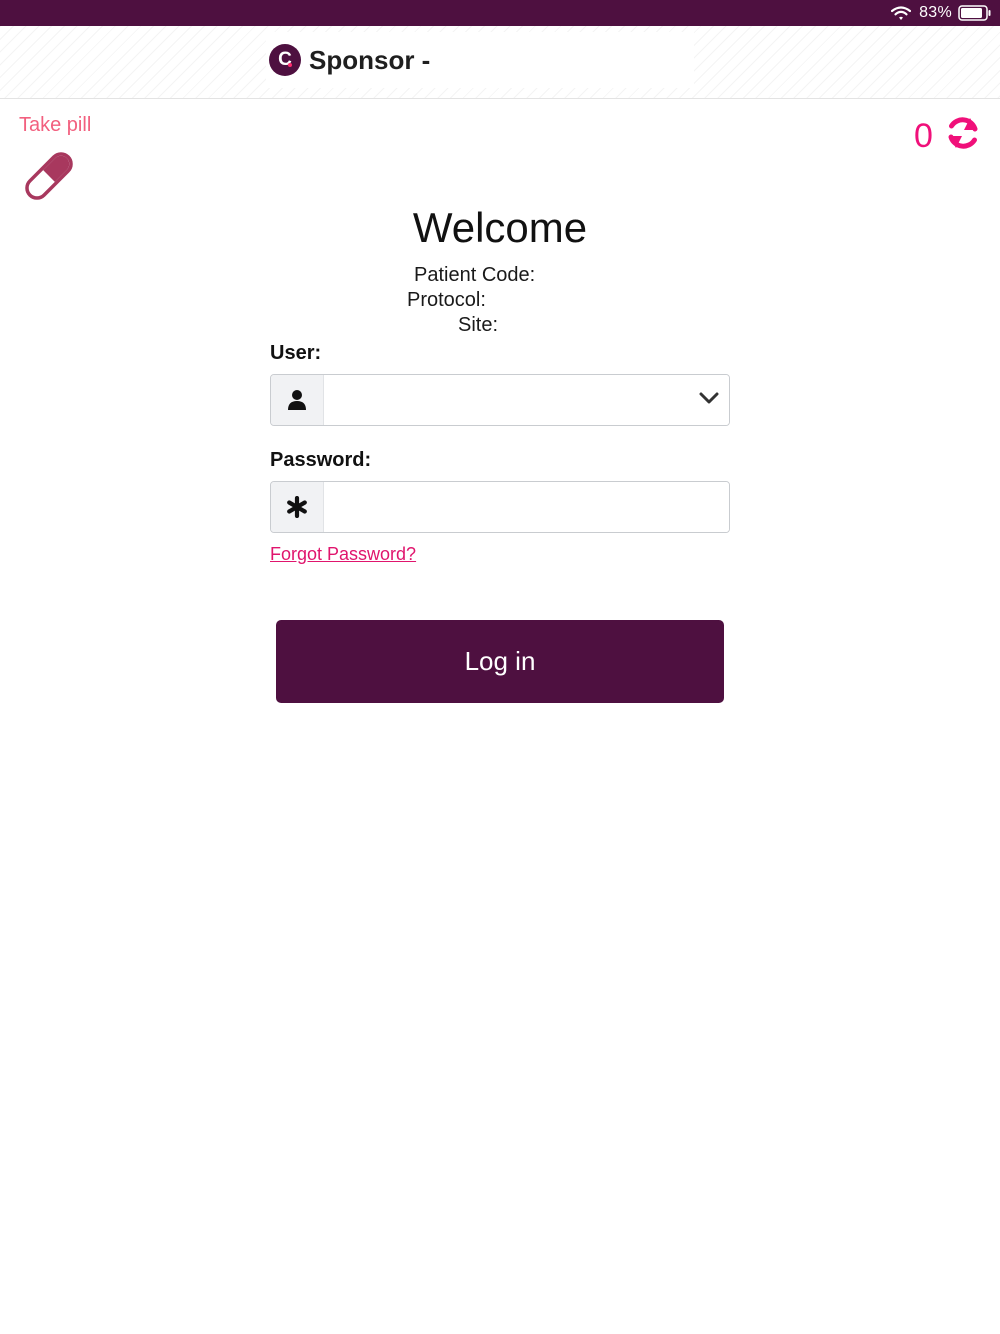  What do you see at coordinates (446, 300) in the screenshot?
I see `protocol-label: Protocol:` at bounding box center [446, 300].